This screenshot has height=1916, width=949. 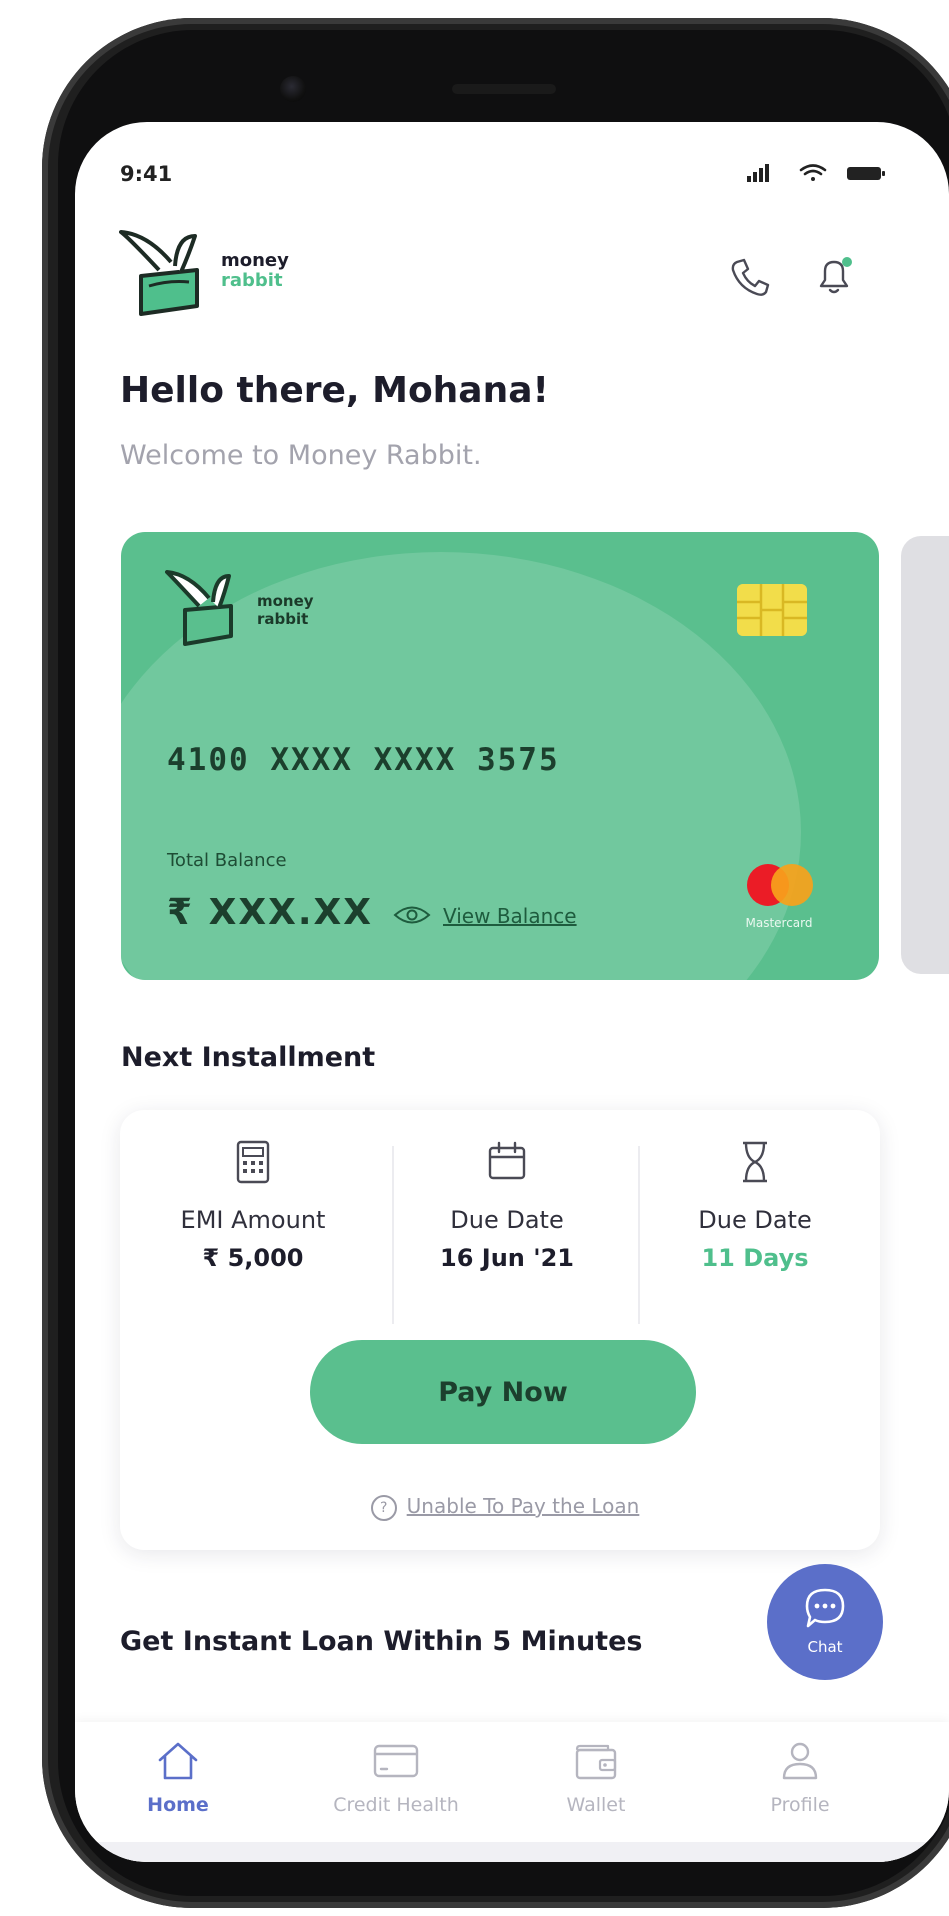 What do you see at coordinates (301, 455) in the screenshot?
I see `welcome-subtitle: Welcome to Money Rabbit.` at bounding box center [301, 455].